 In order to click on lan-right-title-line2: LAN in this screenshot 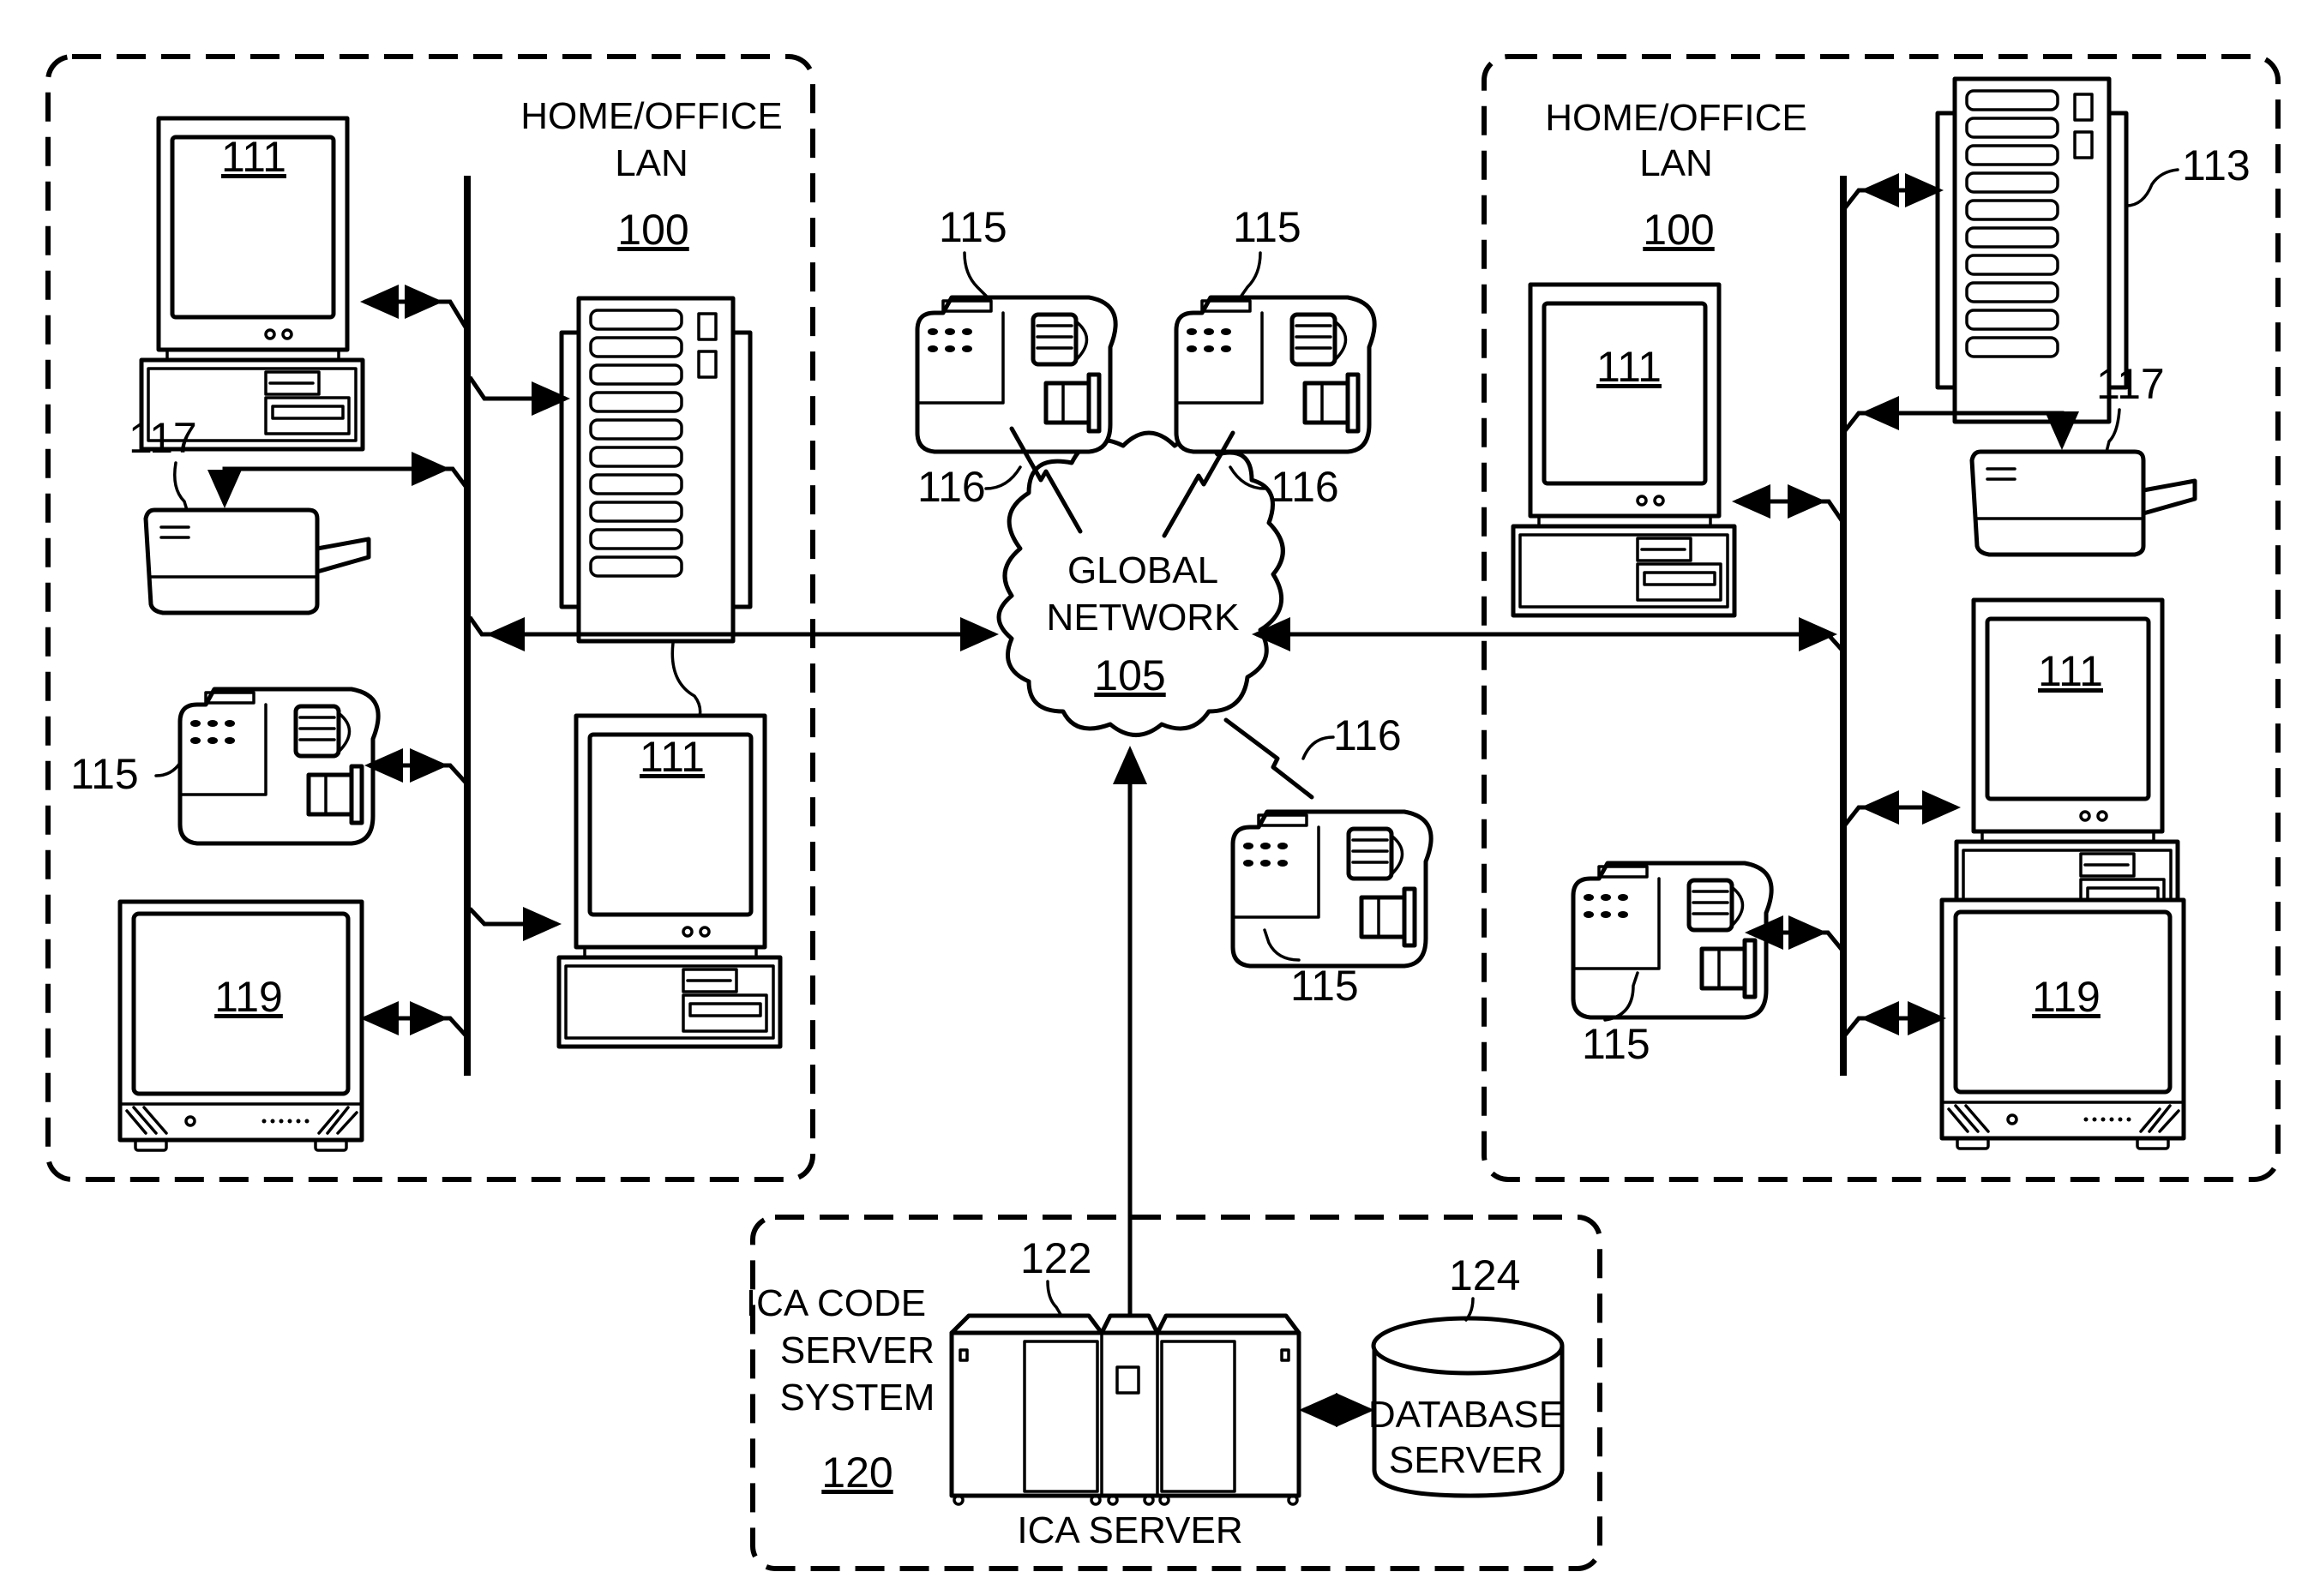, I will do `click(1676, 163)`.